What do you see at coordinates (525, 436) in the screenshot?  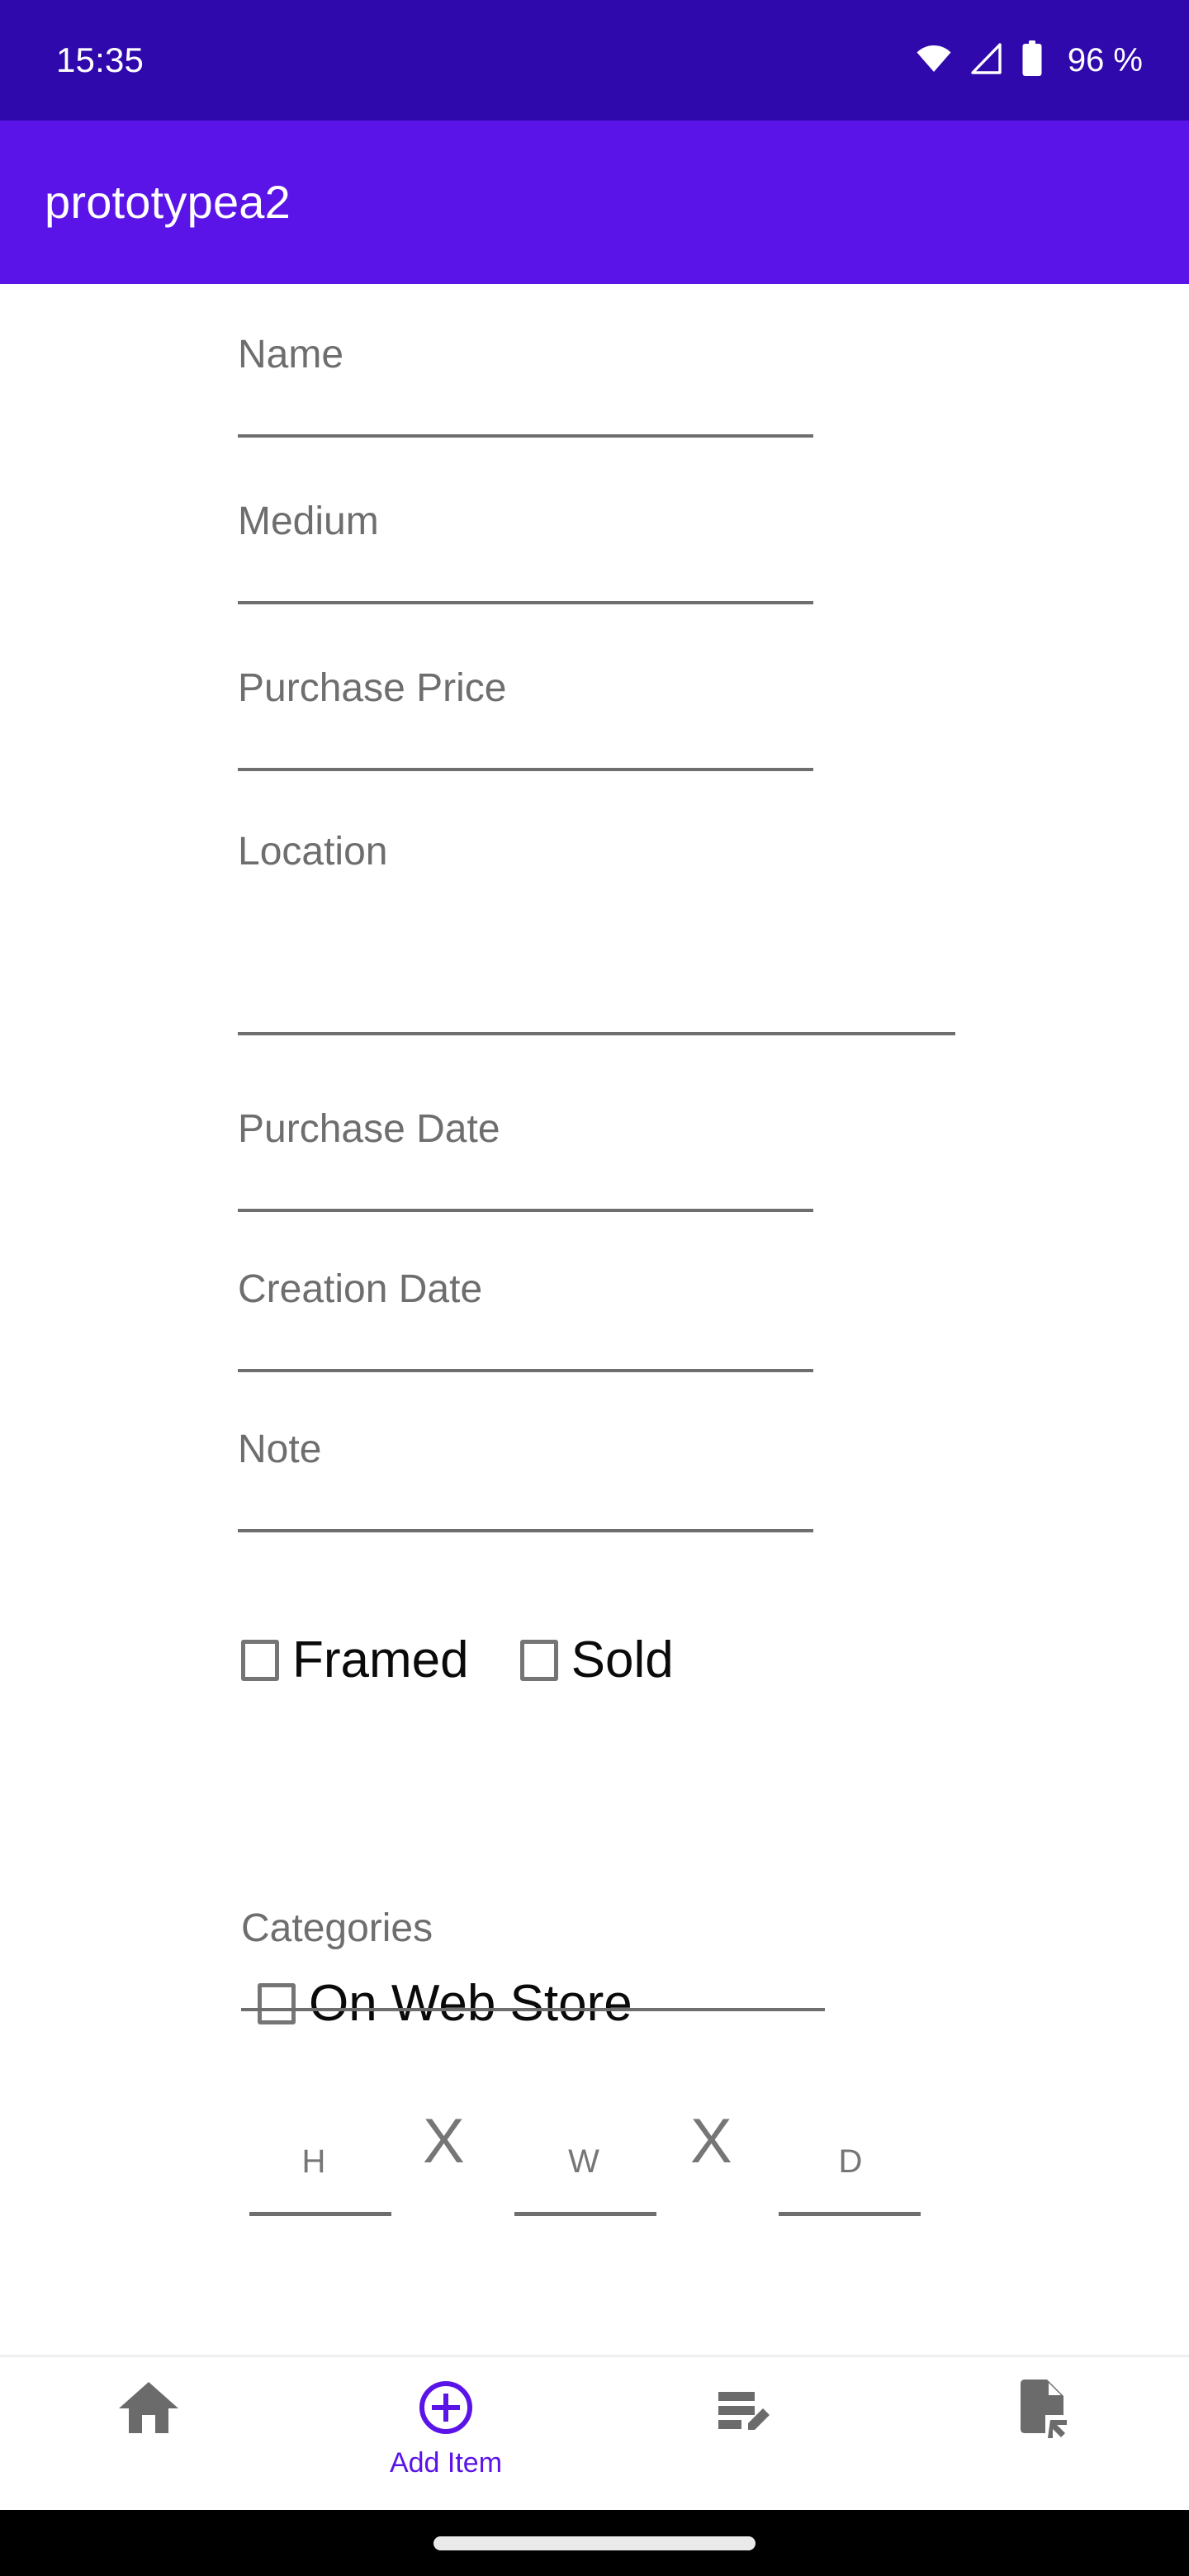 I see `field-name-underline` at bounding box center [525, 436].